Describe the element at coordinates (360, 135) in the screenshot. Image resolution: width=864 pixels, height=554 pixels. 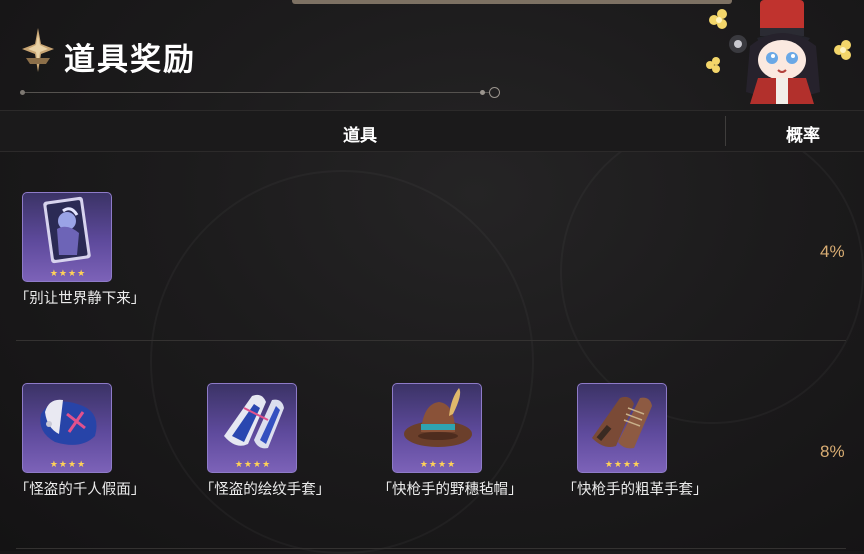
I see `column-header-item: 道具` at that location.